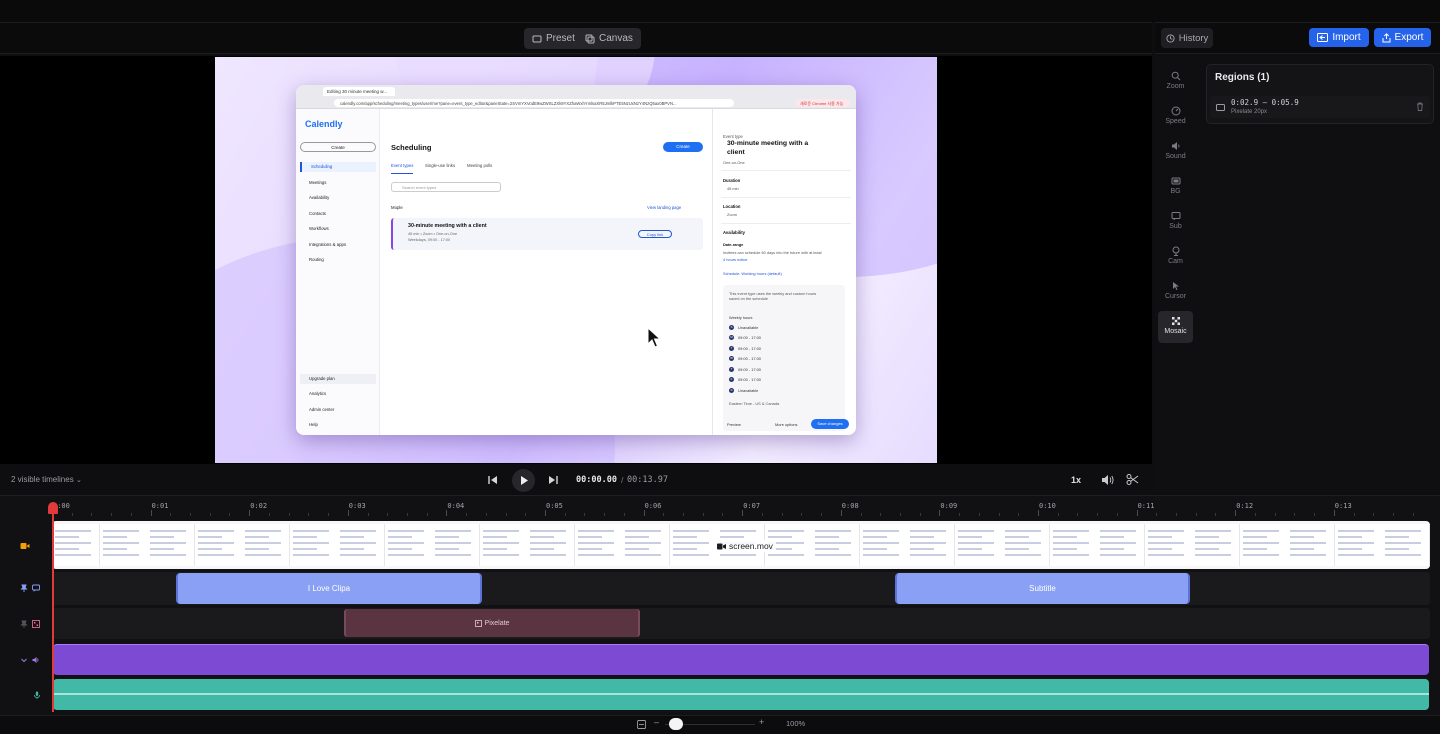  I want to click on mosaic-track, so click(741, 623).